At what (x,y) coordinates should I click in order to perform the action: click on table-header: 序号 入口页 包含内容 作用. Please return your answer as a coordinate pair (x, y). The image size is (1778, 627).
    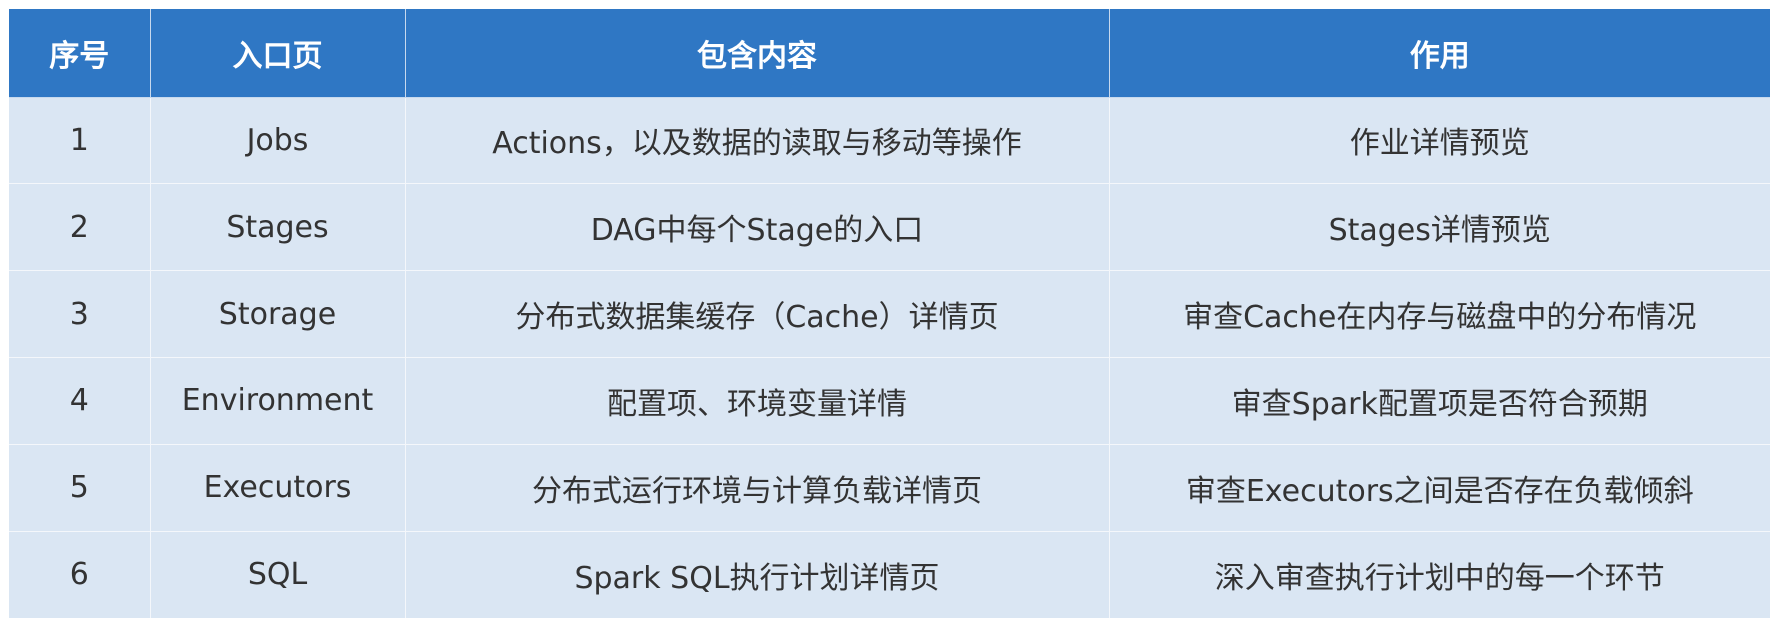
    Looking at the image, I should click on (889, 53).